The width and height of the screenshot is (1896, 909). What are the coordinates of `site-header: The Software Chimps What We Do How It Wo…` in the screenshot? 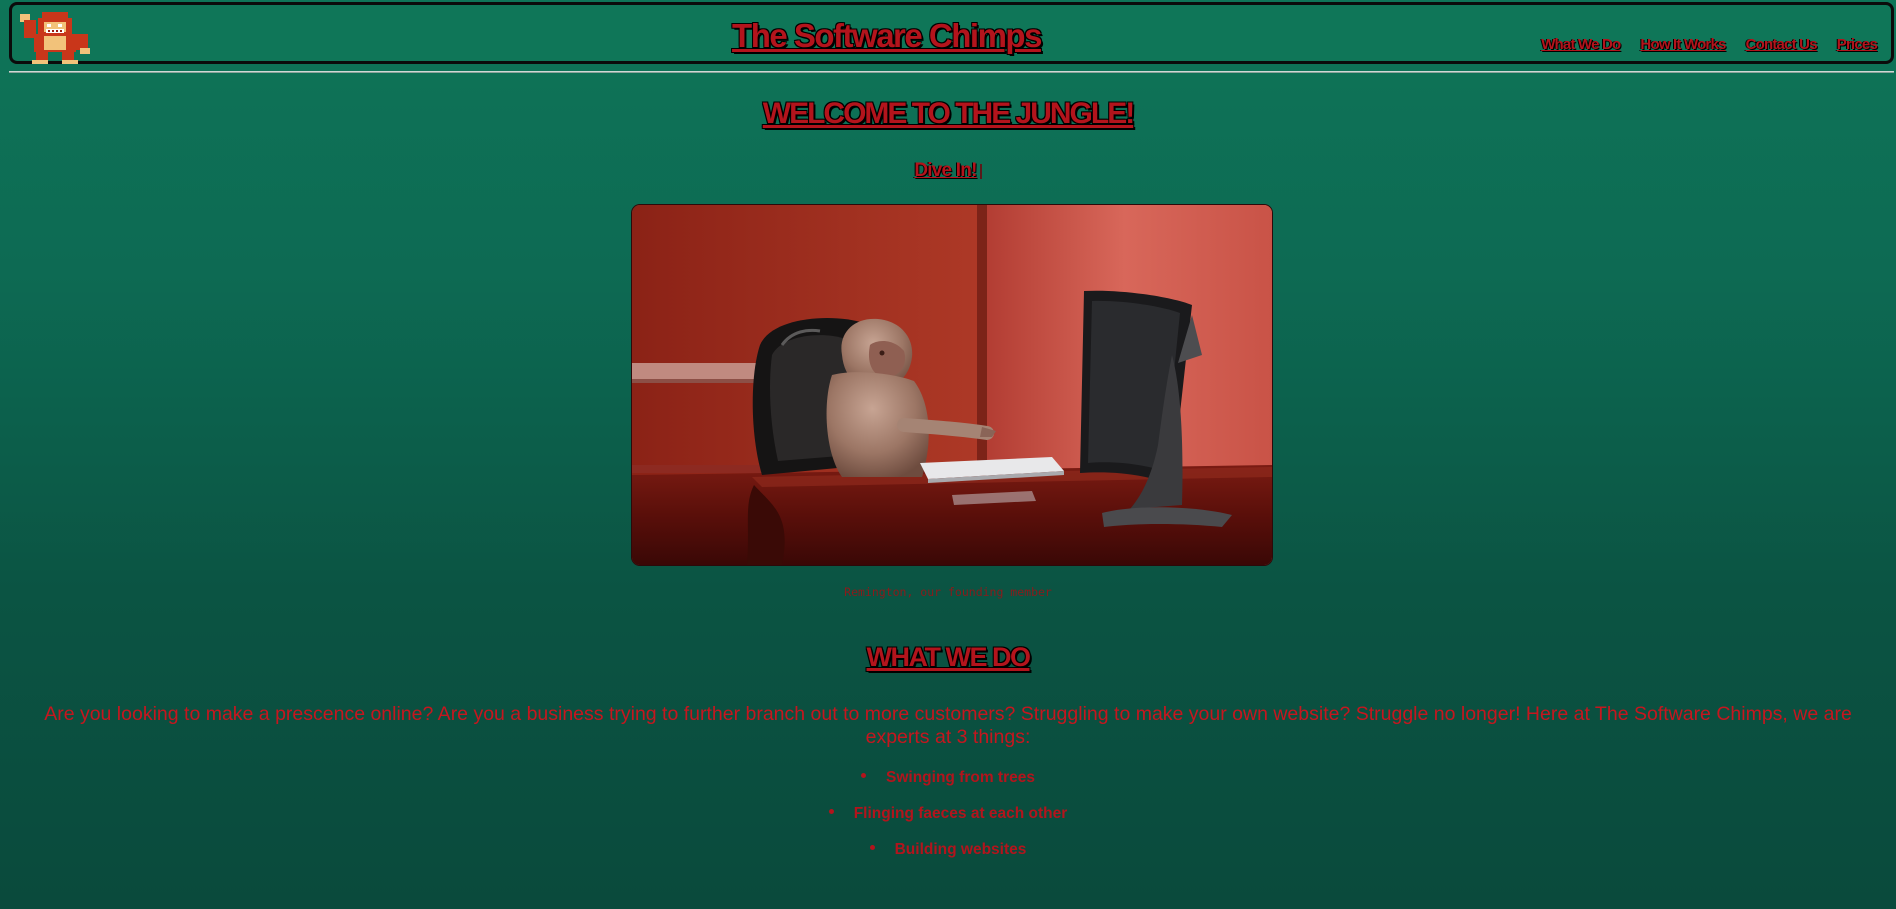 It's located at (951, 33).